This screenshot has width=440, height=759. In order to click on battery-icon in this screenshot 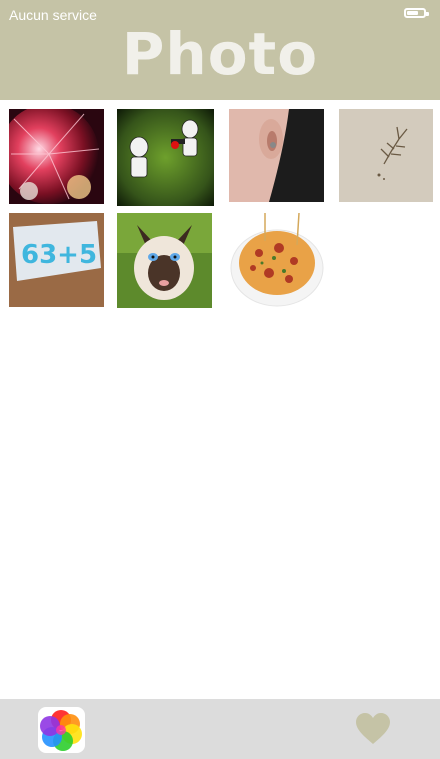, I will do `click(416, 13)`.